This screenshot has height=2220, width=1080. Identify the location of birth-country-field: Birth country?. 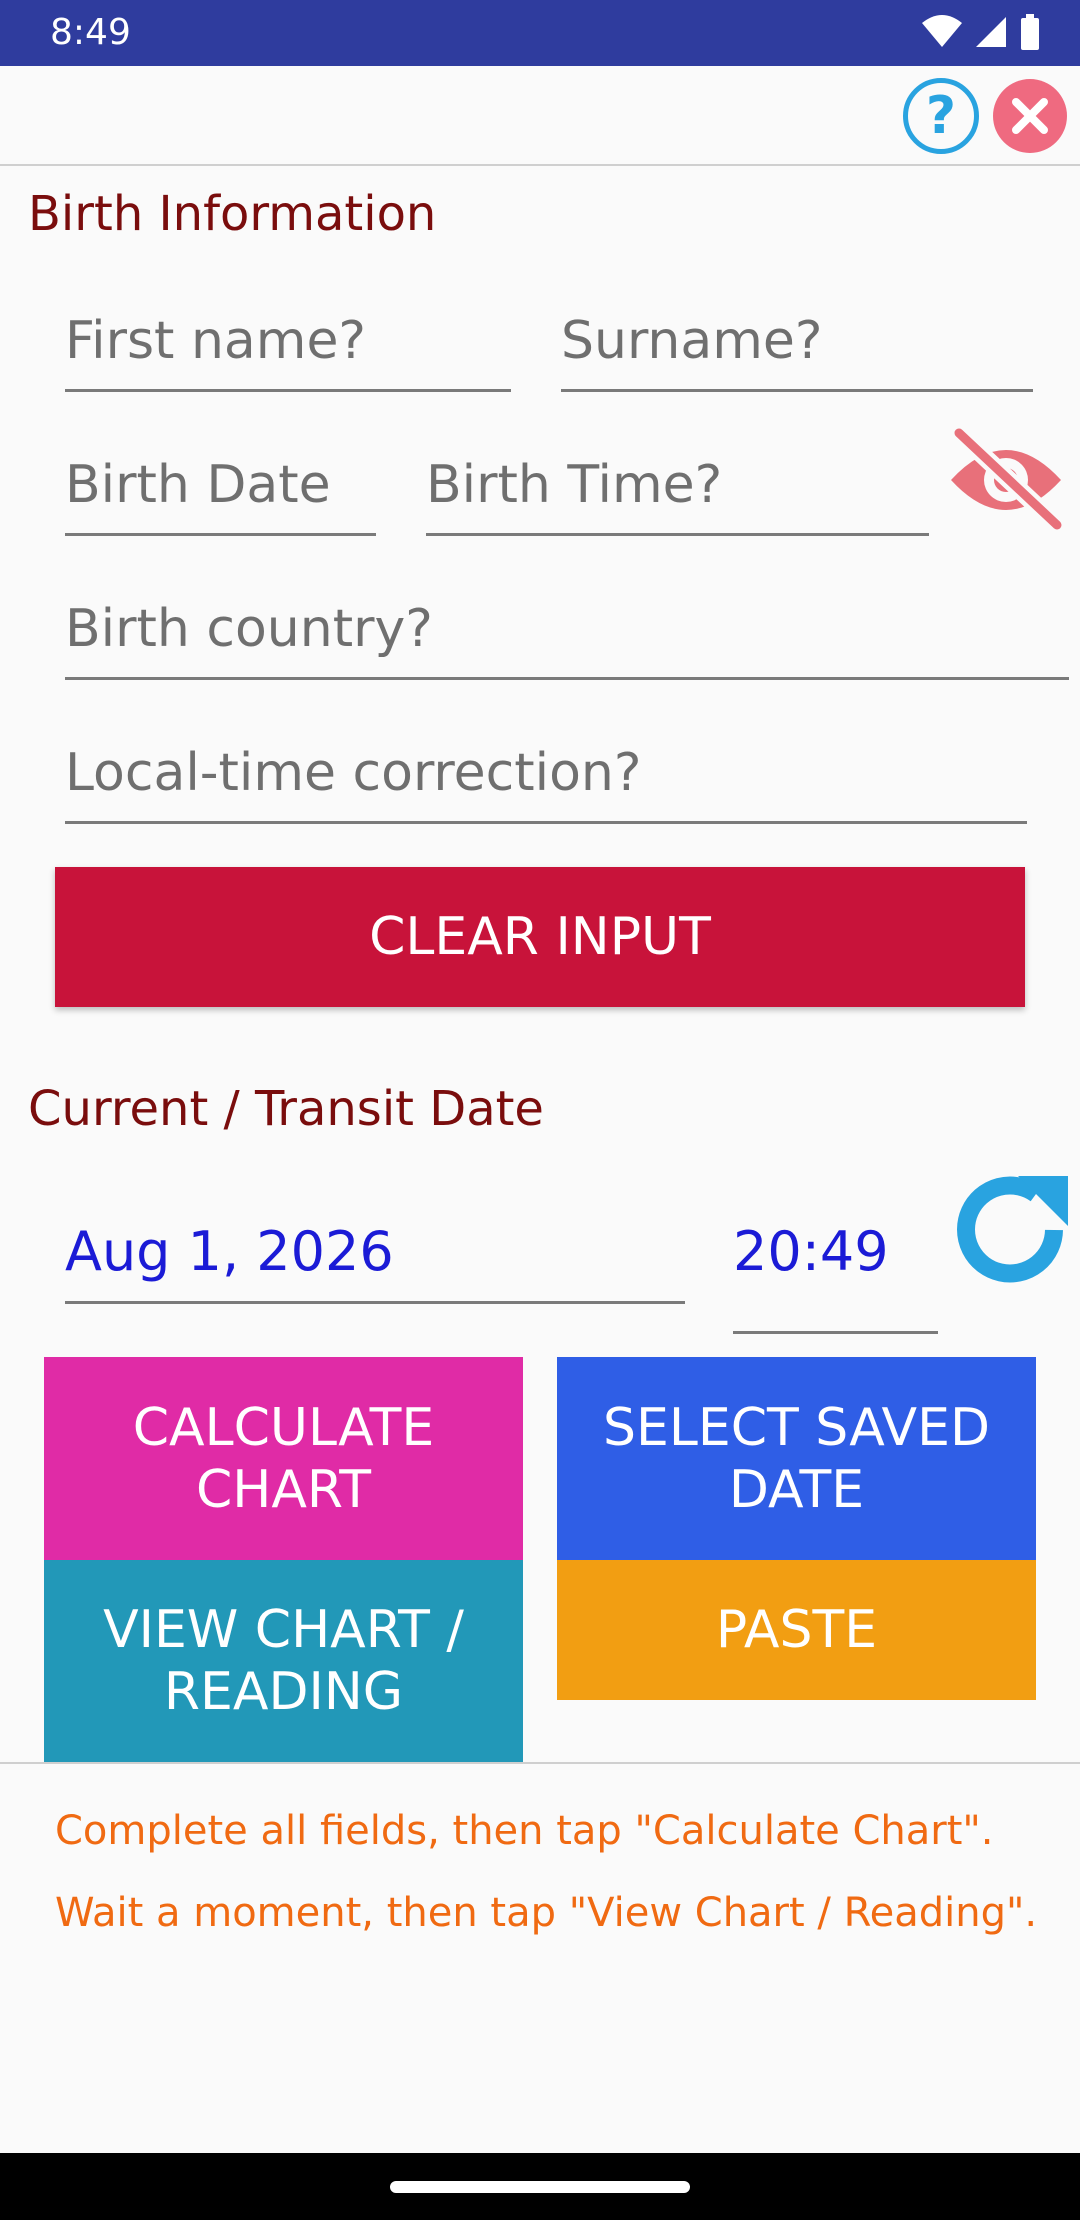
(567, 634).